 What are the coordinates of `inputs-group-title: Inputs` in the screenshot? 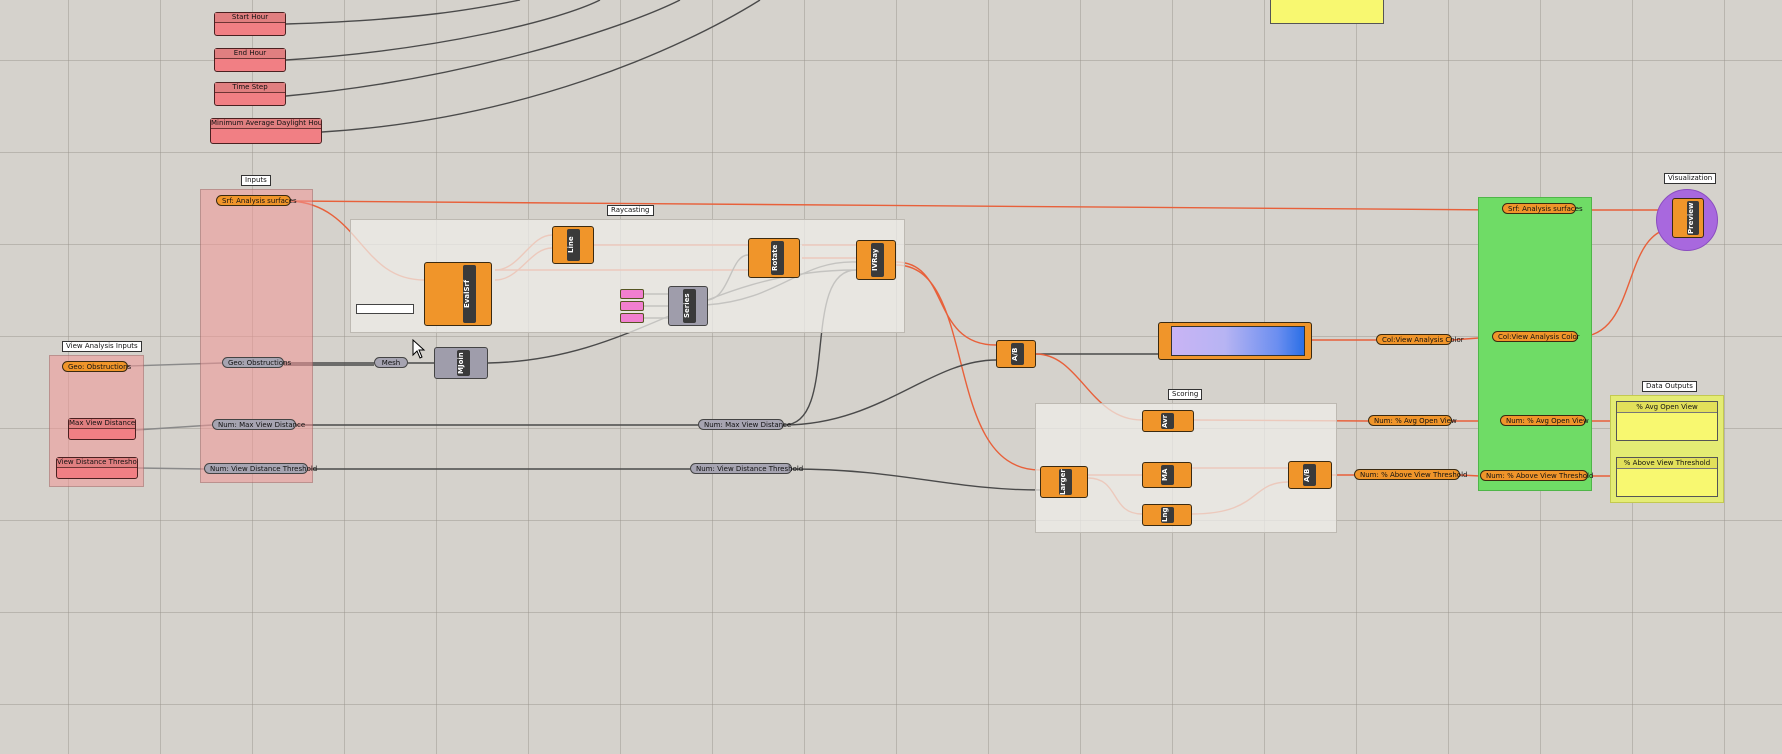 It's located at (256, 180).